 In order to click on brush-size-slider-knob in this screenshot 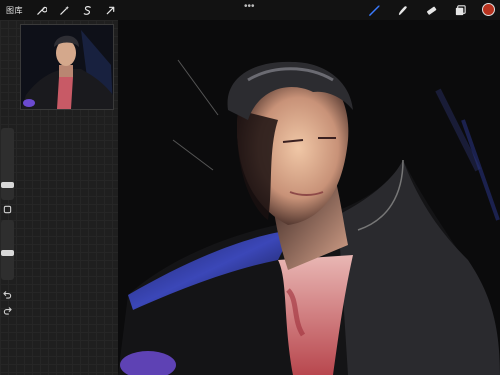, I will do `click(7, 185)`.